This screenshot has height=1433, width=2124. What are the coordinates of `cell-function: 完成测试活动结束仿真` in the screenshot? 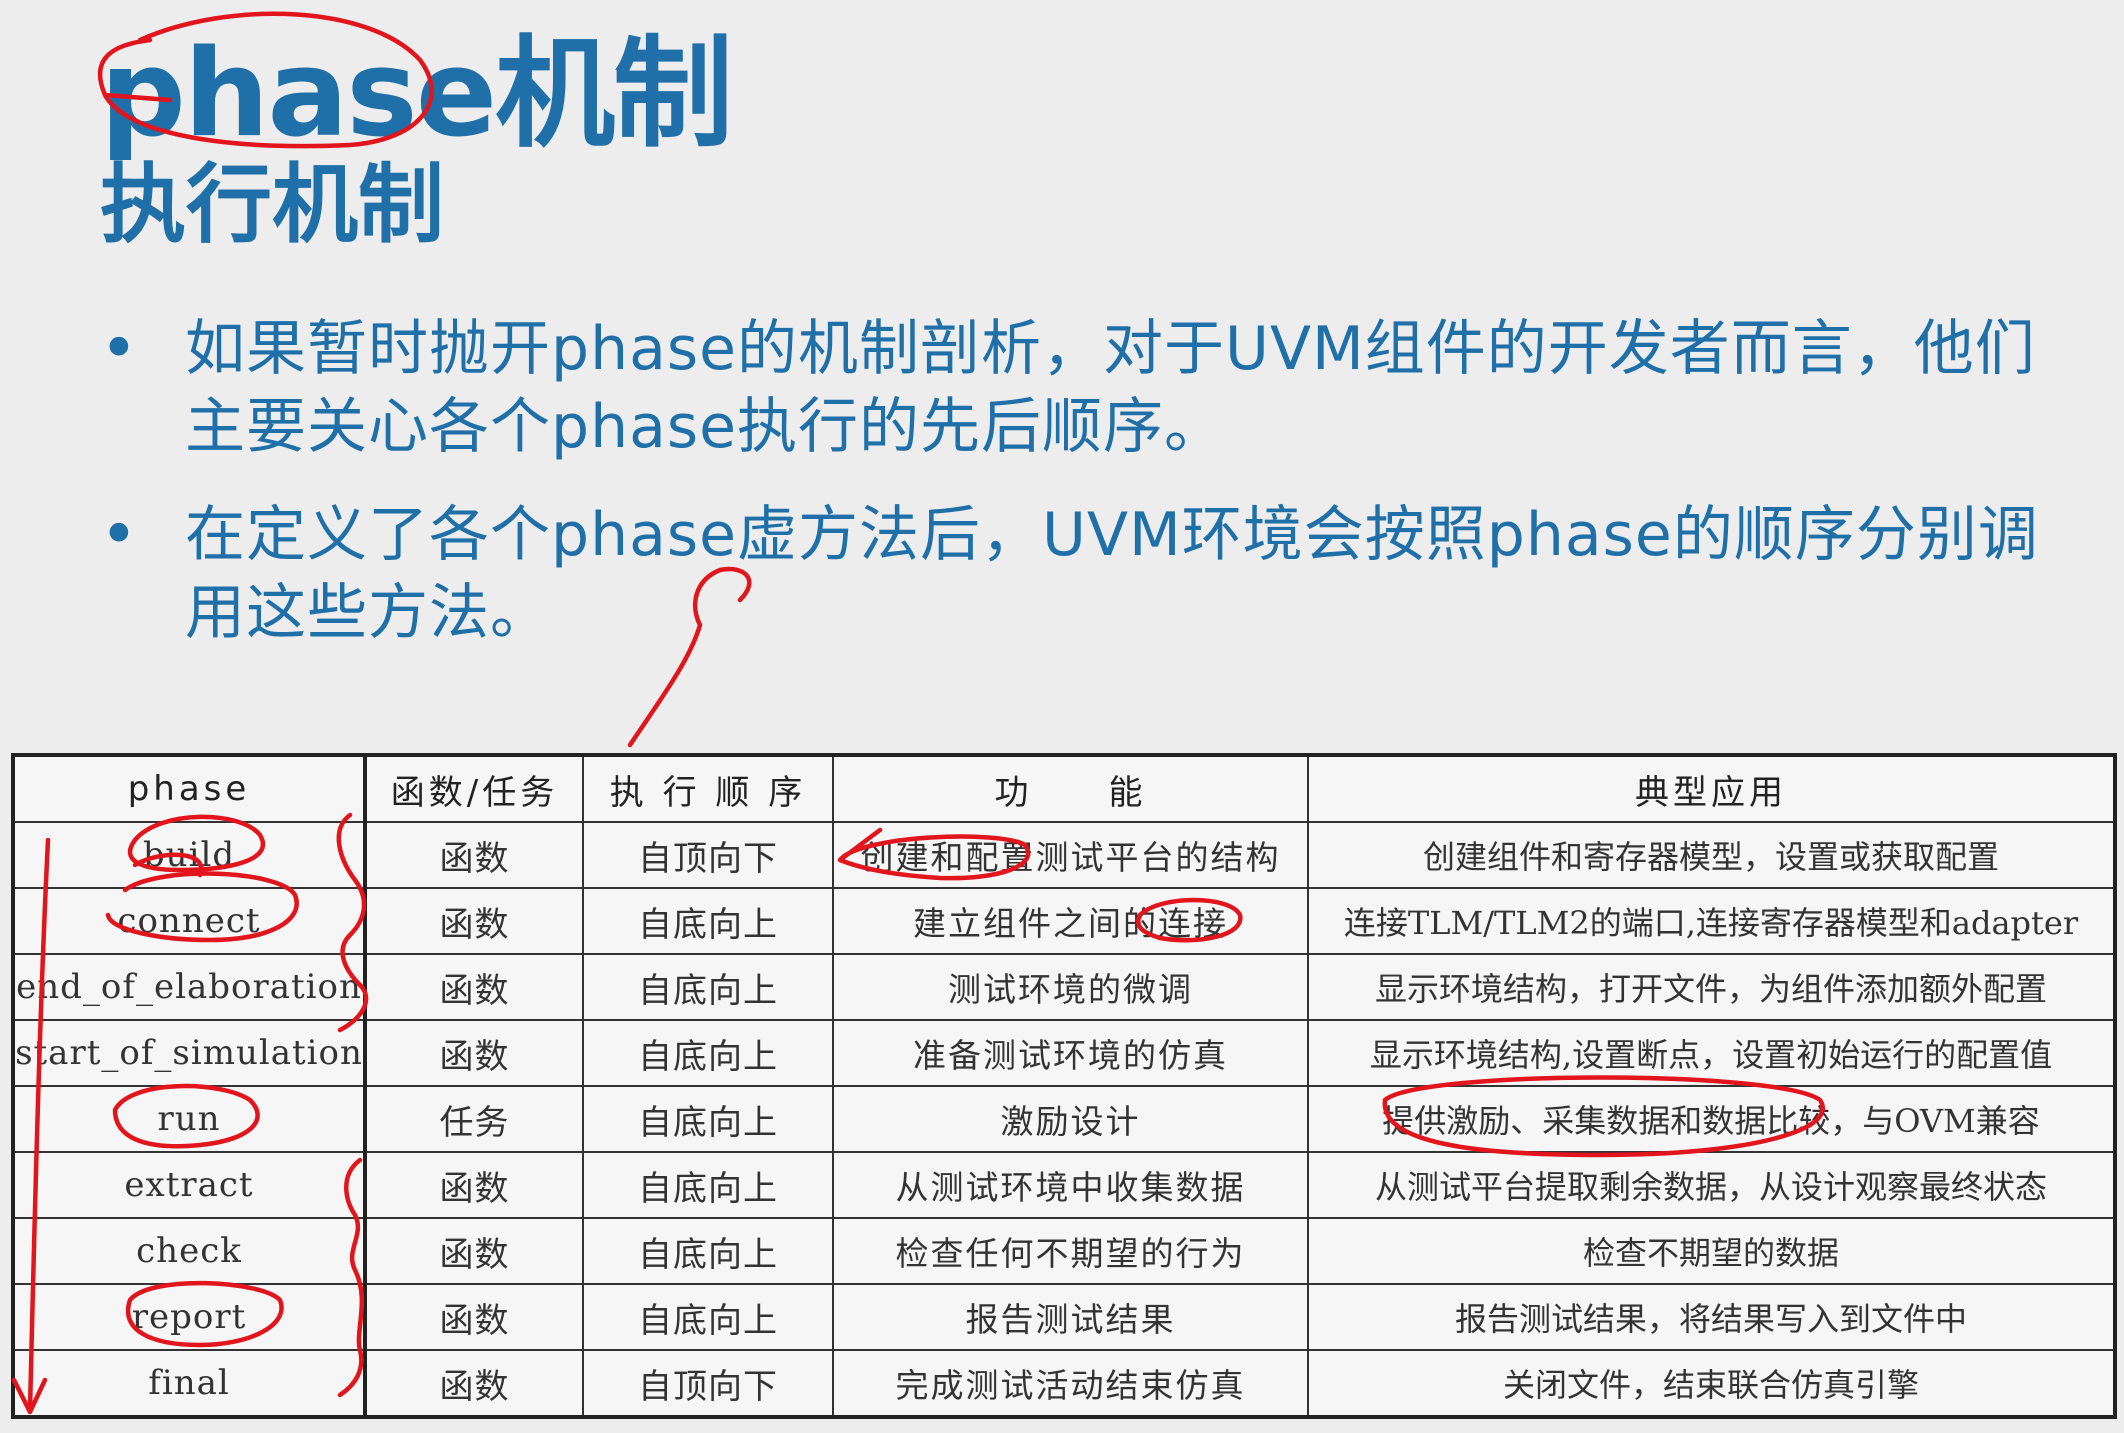 It's located at (1070, 1383).